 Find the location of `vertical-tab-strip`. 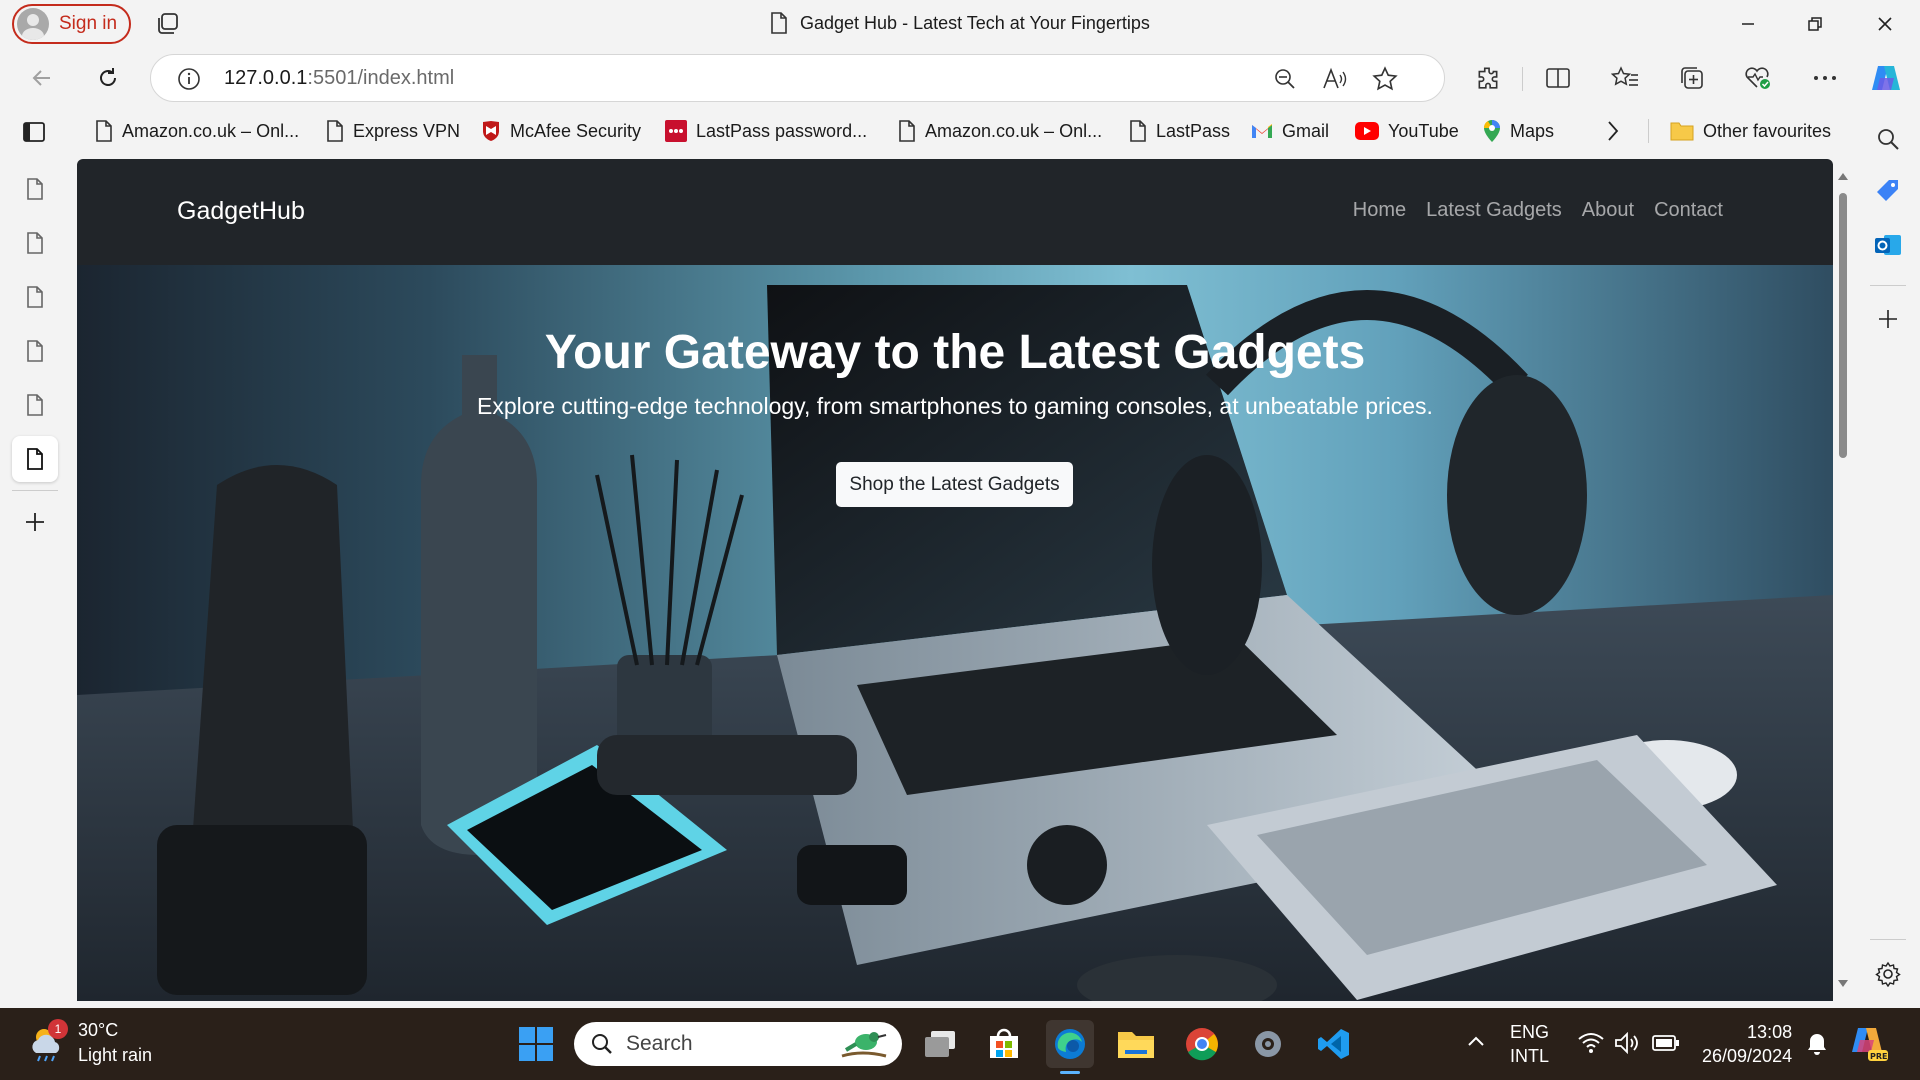

vertical-tab-strip is located at coordinates (36, 557).